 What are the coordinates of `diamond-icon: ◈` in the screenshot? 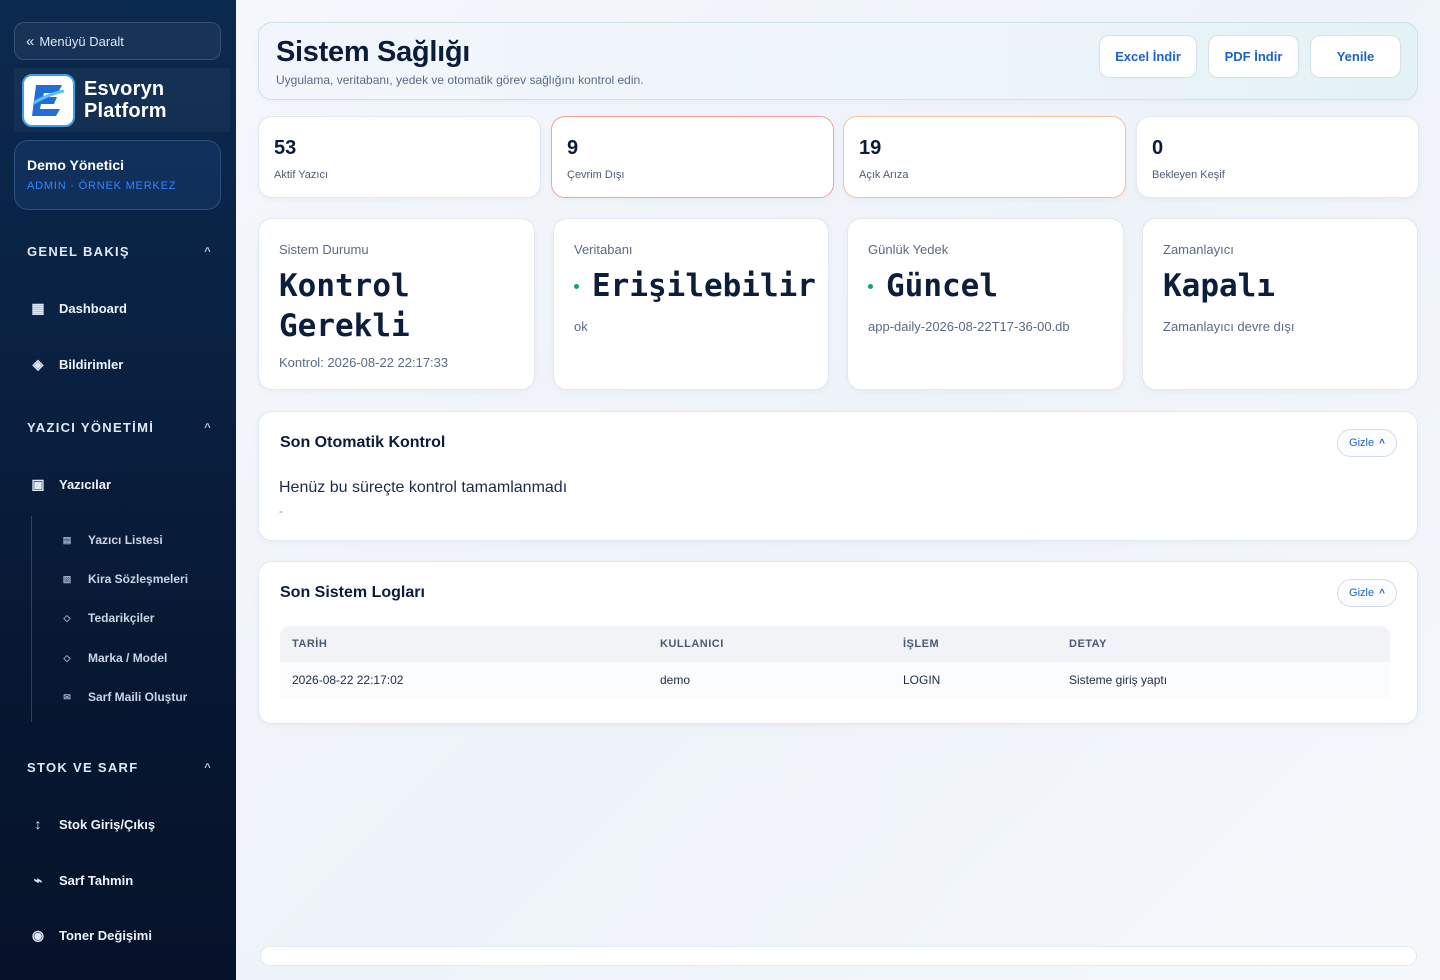 It's located at (38, 364).